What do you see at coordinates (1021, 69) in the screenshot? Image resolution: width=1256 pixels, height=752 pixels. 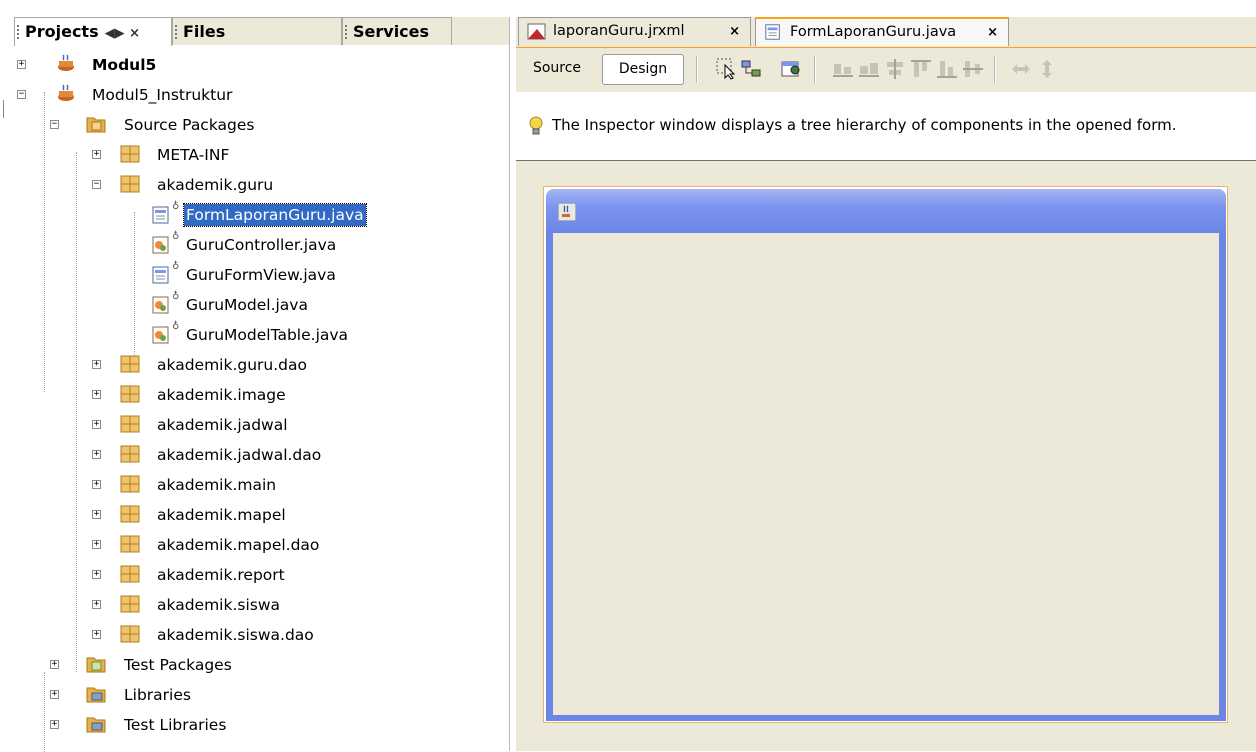 I see `resize-horizontal-icon` at bounding box center [1021, 69].